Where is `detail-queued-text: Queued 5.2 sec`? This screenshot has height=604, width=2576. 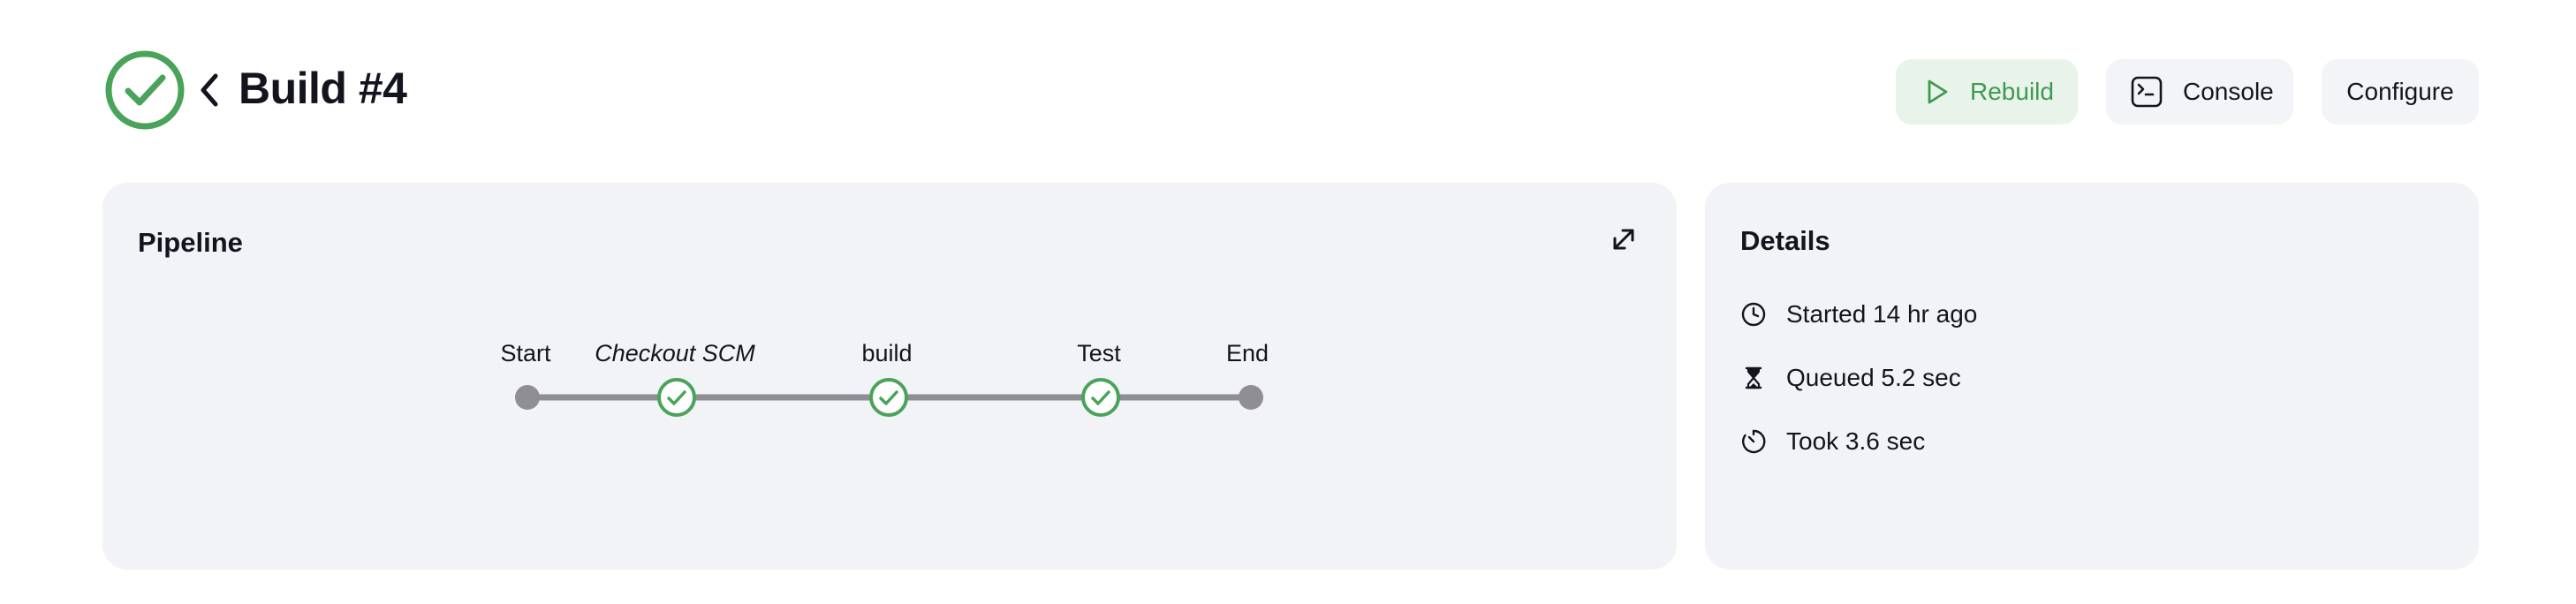
detail-queued-text: Queued 5.2 sec is located at coordinates (1874, 377).